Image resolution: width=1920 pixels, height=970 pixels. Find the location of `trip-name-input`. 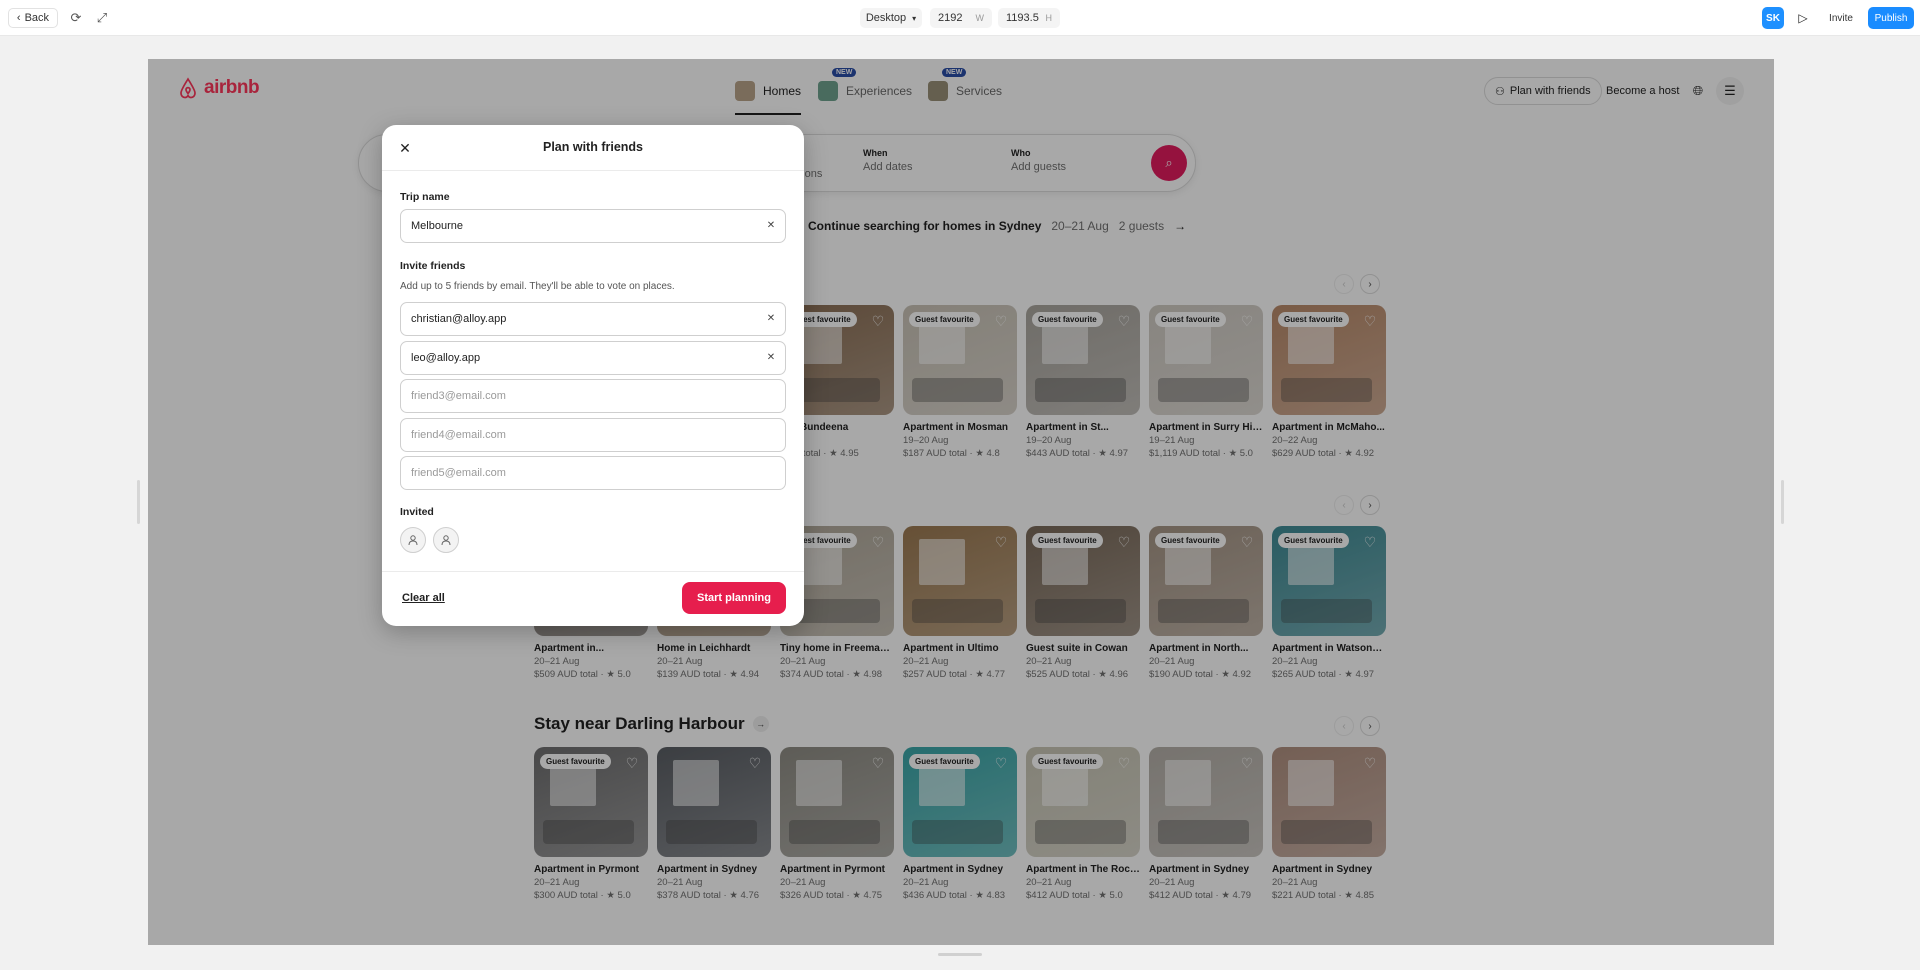

trip-name-input is located at coordinates (593, 226).